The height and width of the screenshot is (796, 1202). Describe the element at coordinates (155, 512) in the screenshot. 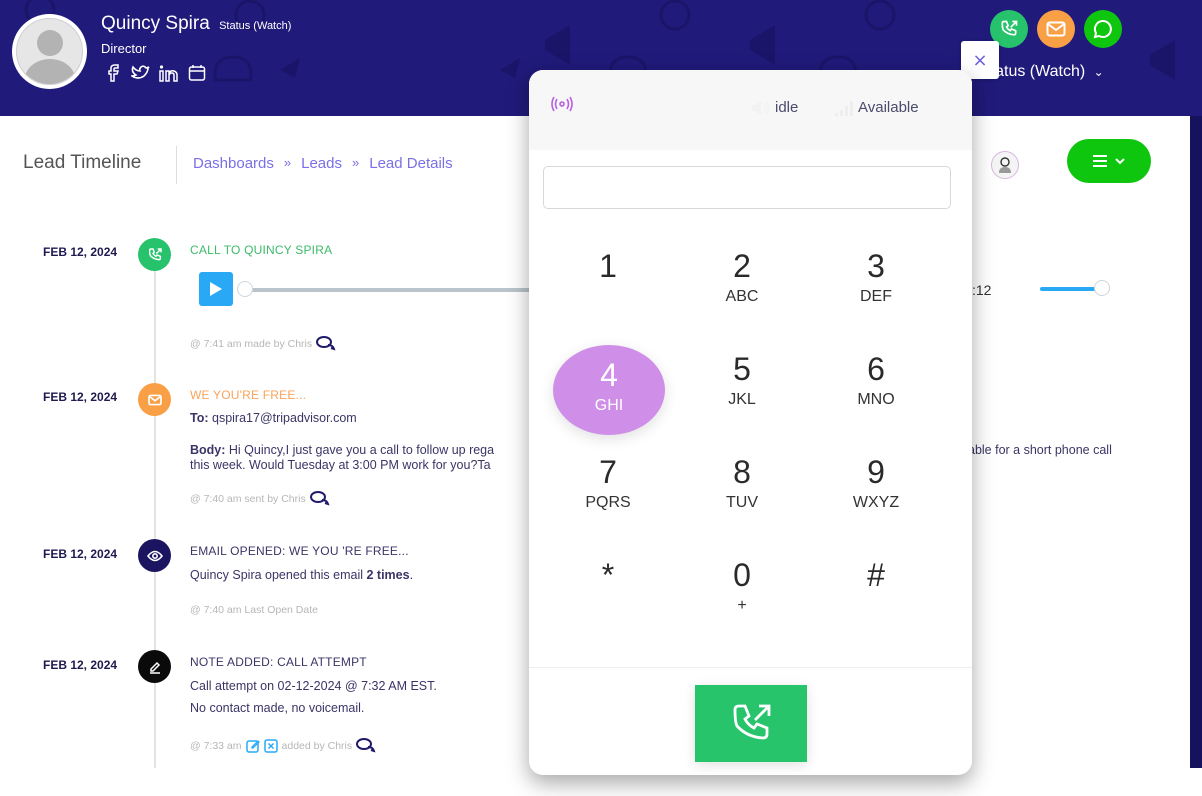

I see `timeline-line` at that location.